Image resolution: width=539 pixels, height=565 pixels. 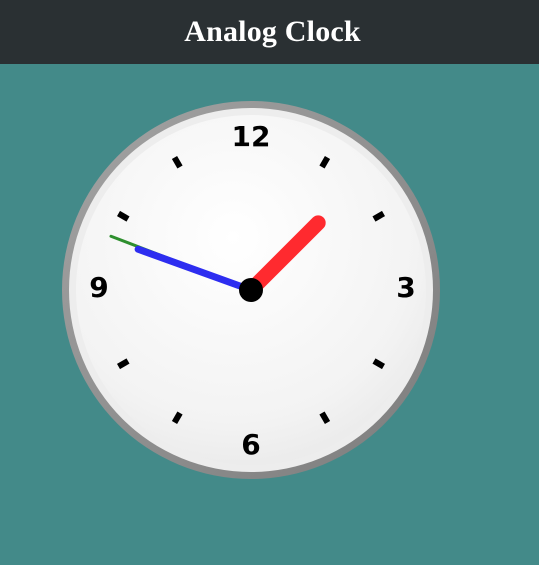 What do you see at coordinates (250, 444) in the screenshot?
I see `numeral-6: 6` at bounding box center [250, 444].